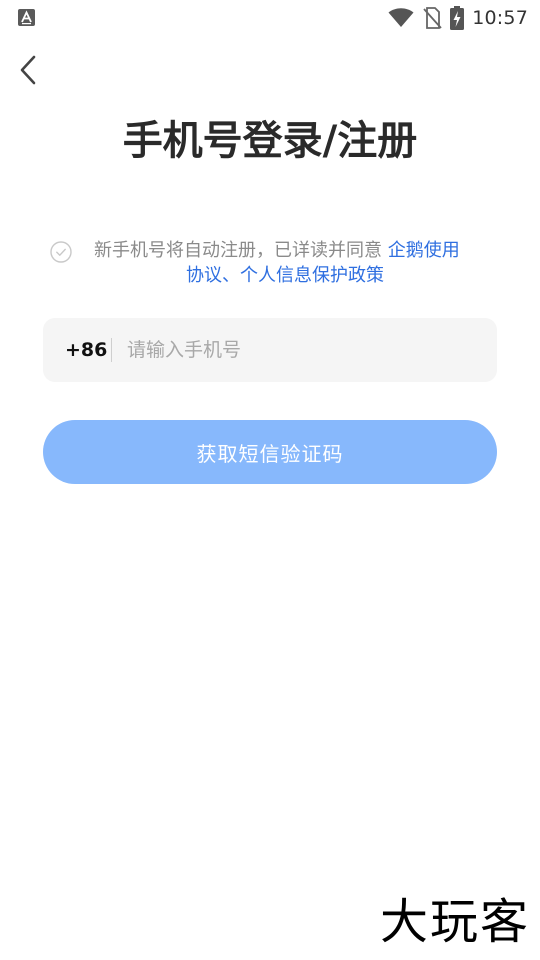 The height and width of the screenshot is (960, 540). What do you see at coordinates (26, 17) in the screenshot?
I see `notification-a-icon` at bounding box center [26, 17].